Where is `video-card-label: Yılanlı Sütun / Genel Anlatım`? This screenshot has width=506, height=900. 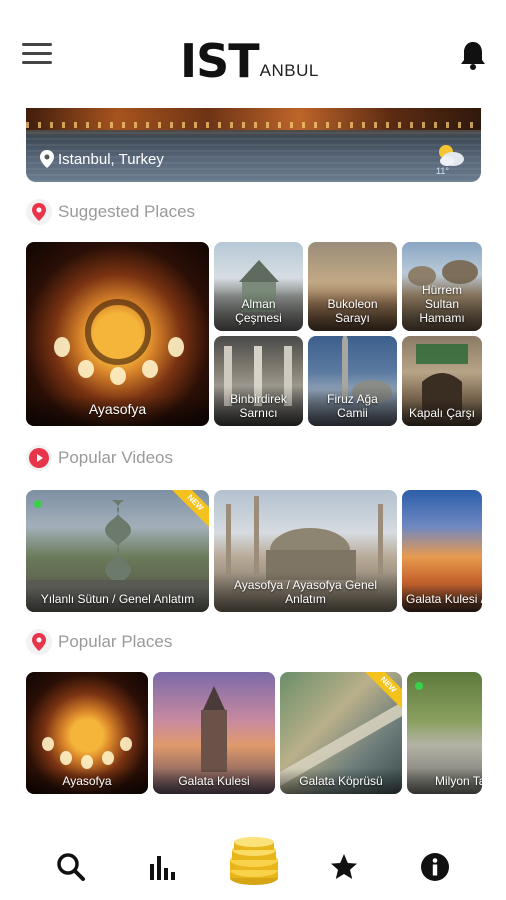
video-card-label: Yılanlı Sütun / Genel Anlatım is located at coordinates (117, 599).